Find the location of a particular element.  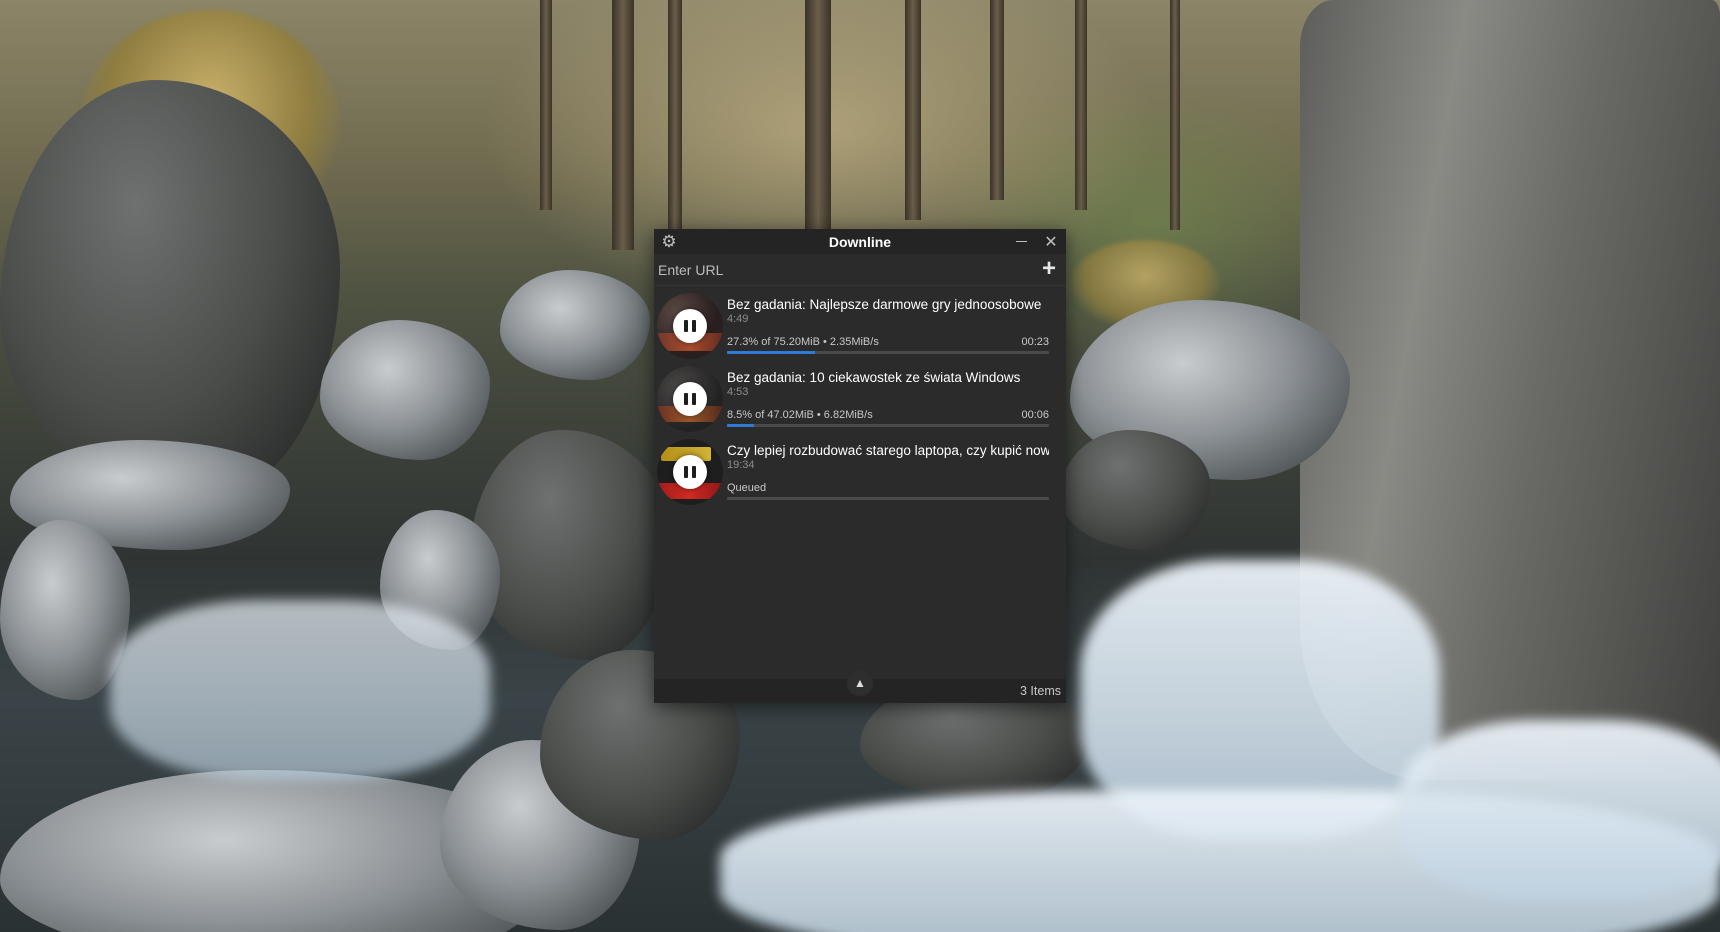

close-icon: ✕ is located at coordinates (1051, 241).